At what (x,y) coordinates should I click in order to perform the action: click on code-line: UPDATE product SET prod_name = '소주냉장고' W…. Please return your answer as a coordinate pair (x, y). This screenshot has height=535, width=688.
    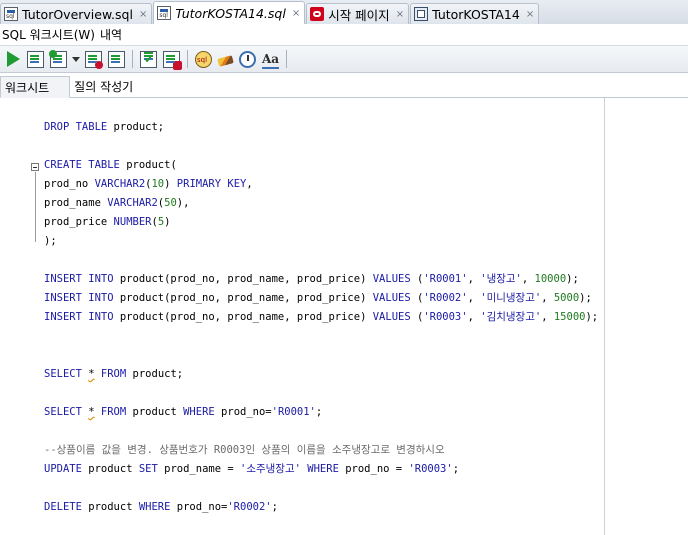
    Looking at the image, I should click on (321, 469).